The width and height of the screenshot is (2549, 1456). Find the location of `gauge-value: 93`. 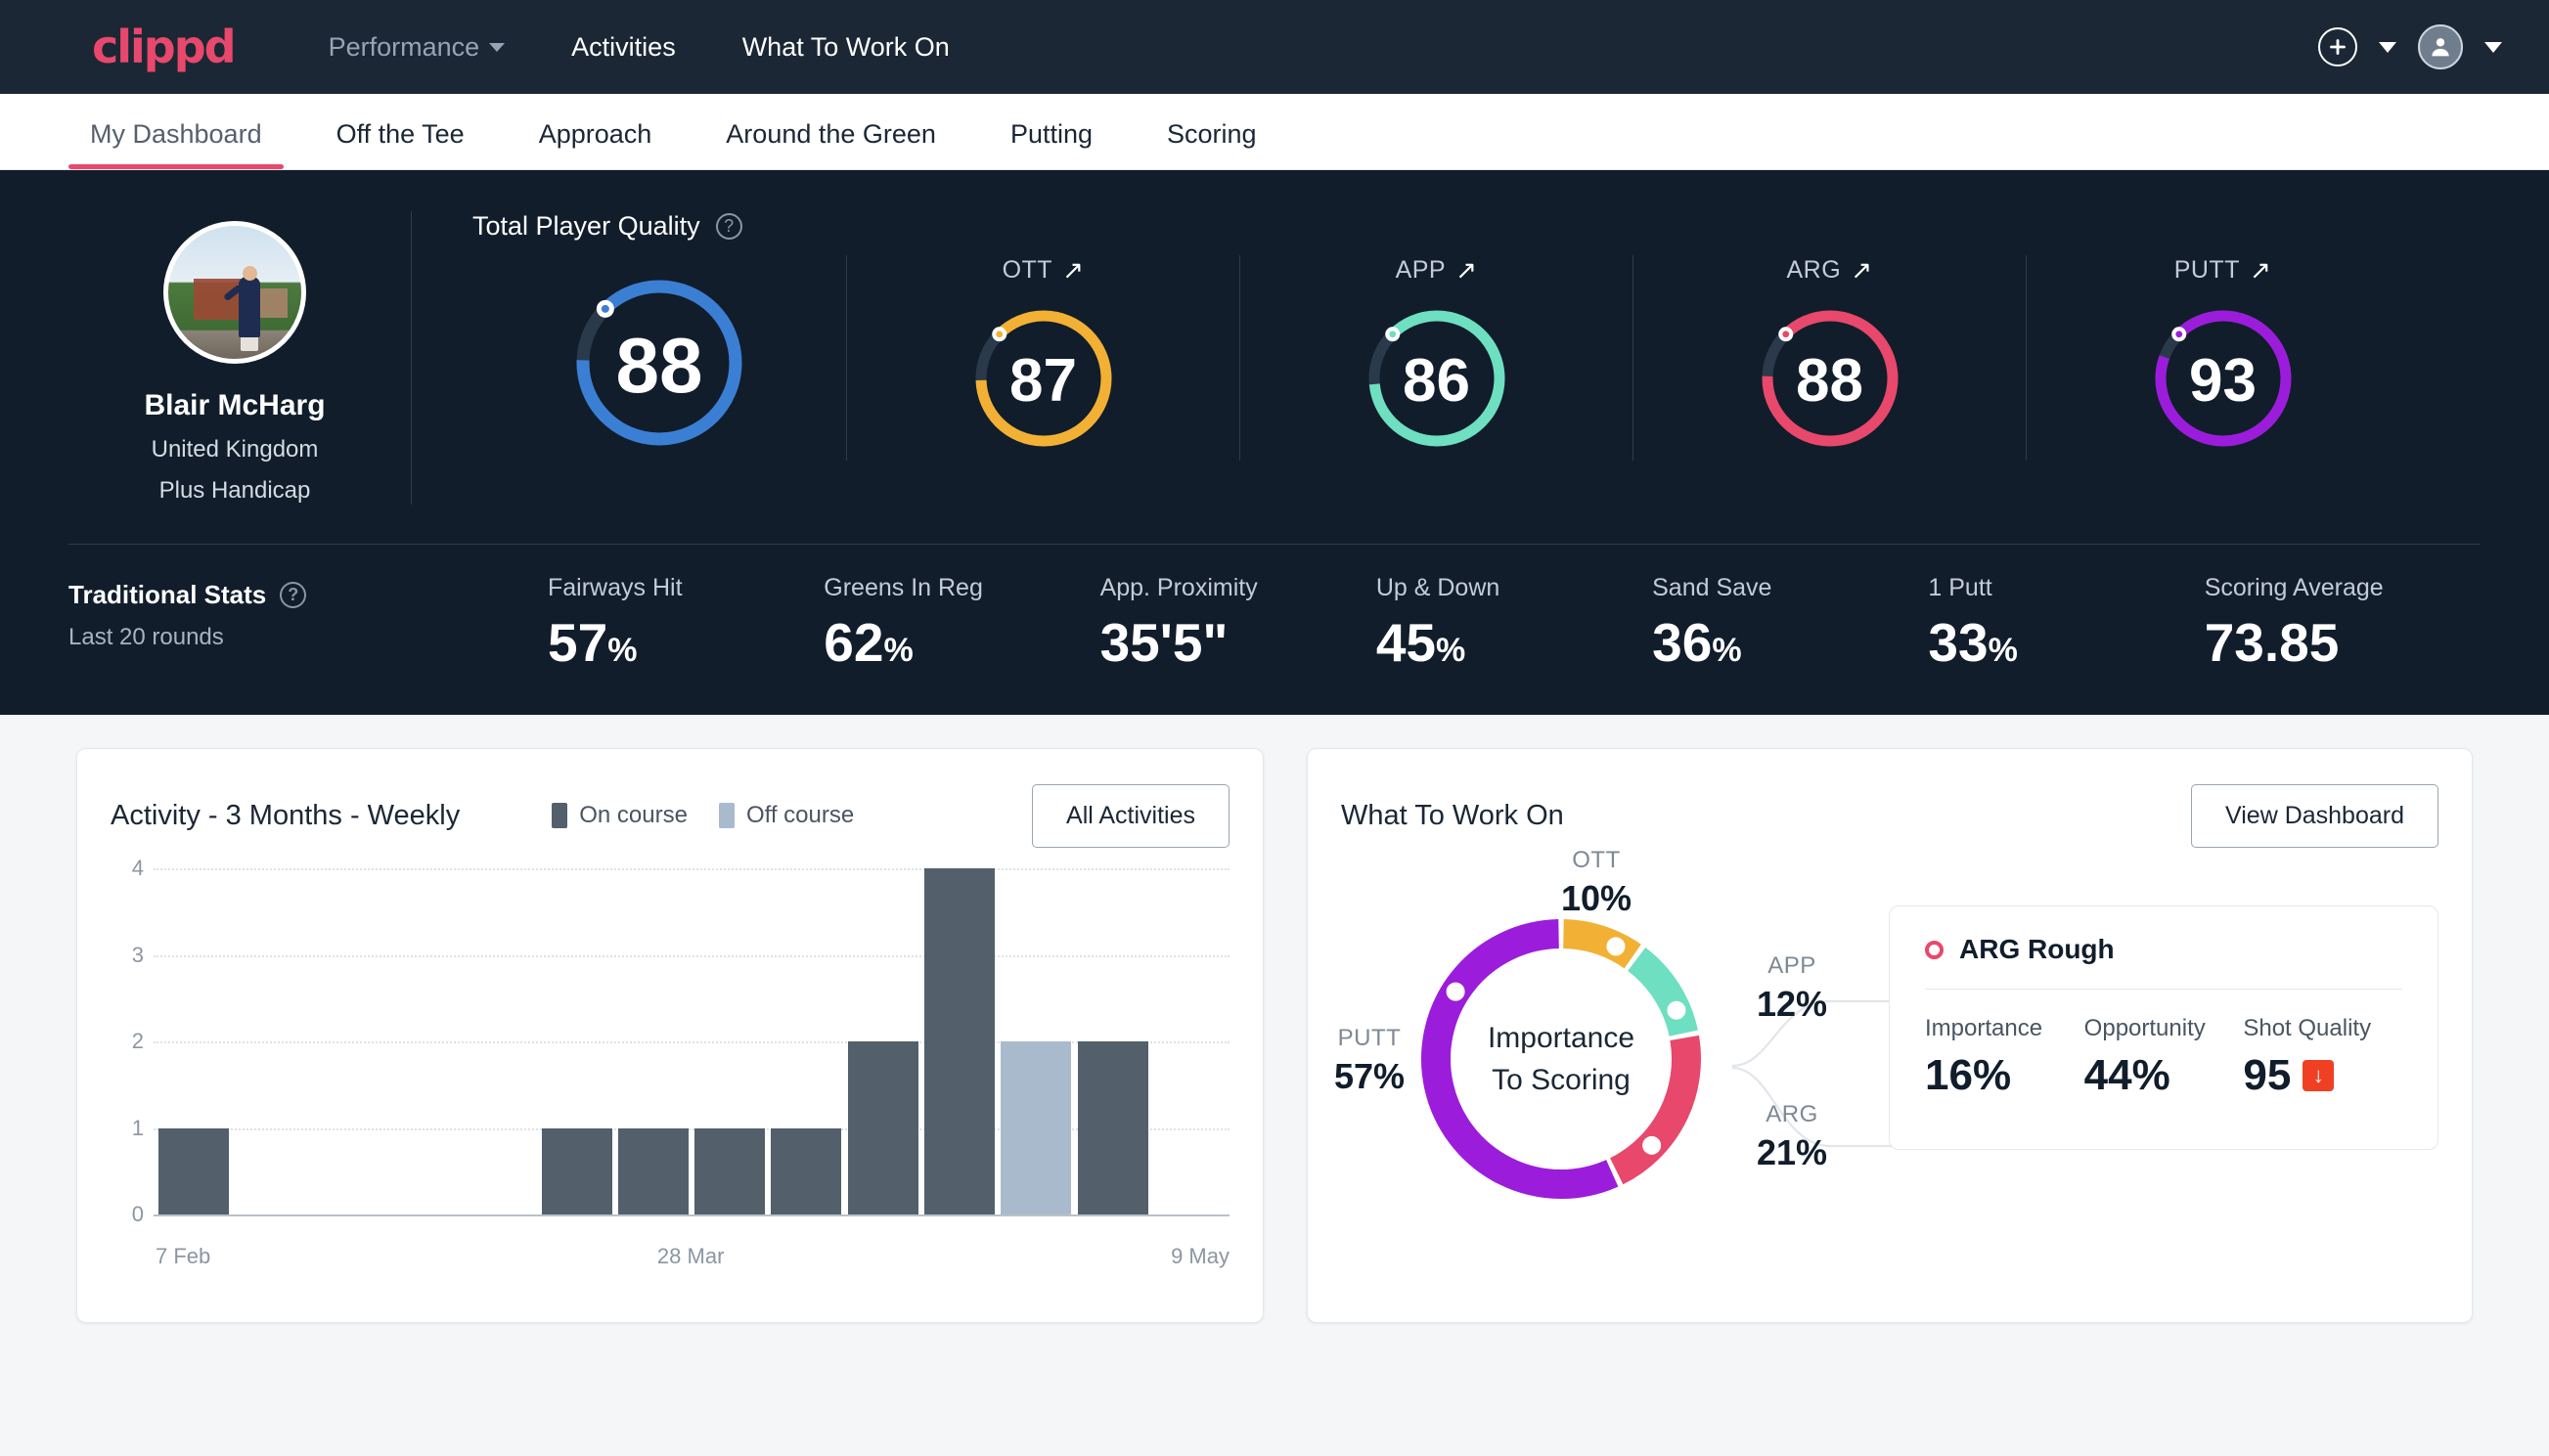

gauge-value: 93 is located at coordinates (2223, 381).